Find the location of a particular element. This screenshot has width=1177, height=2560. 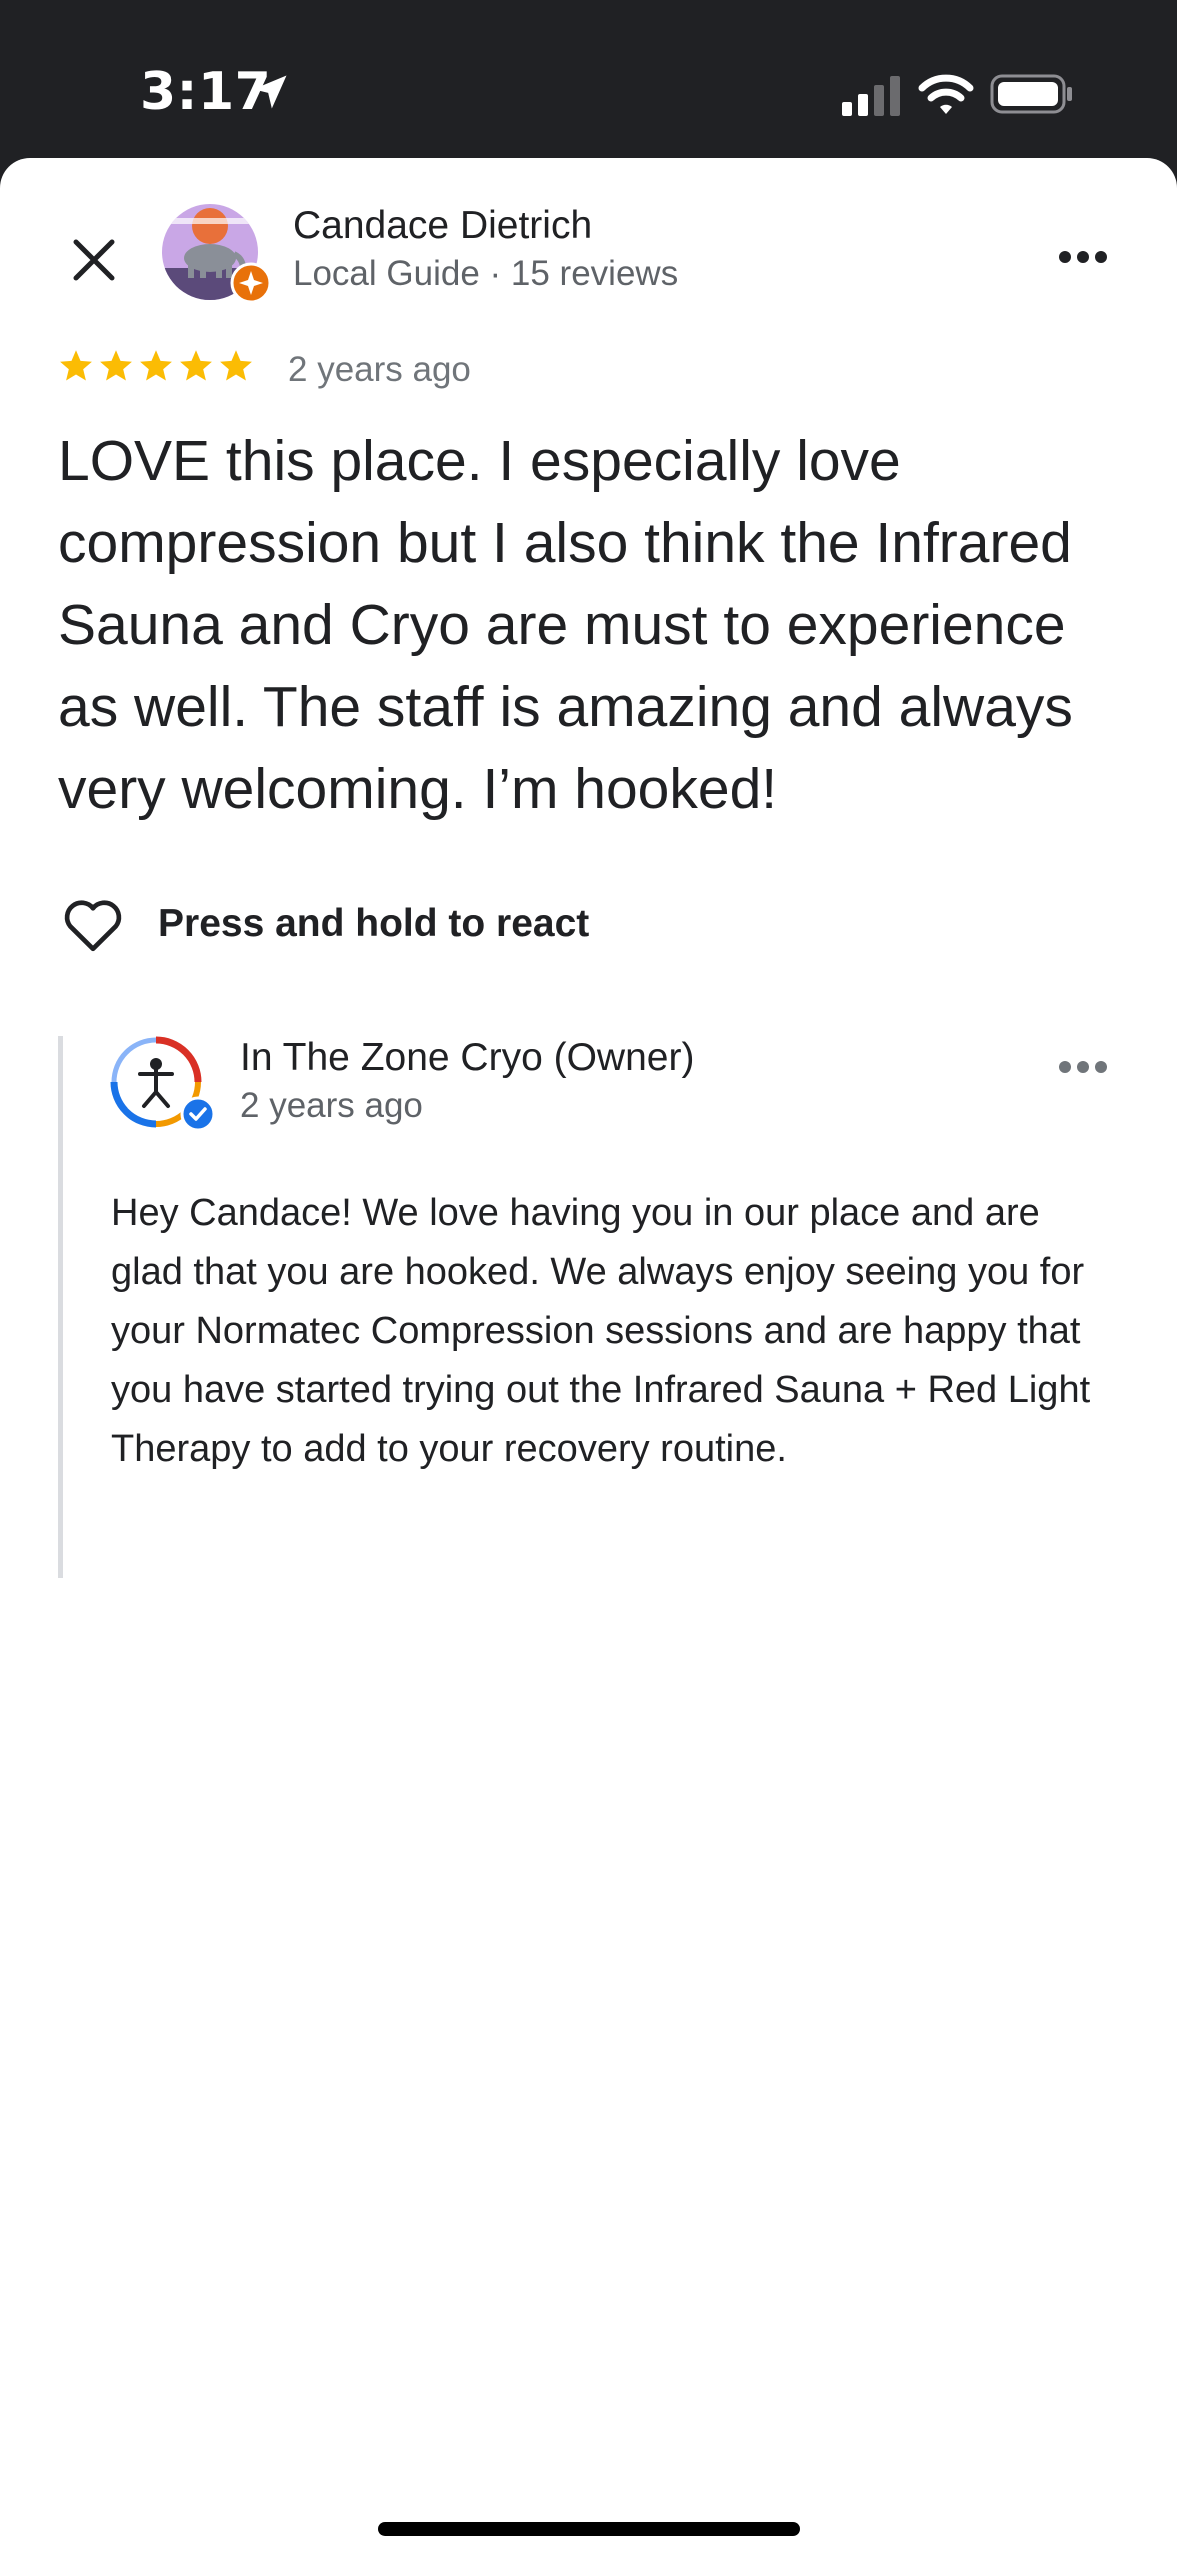

location-arrow-icon is located at coordinates (270, 92).